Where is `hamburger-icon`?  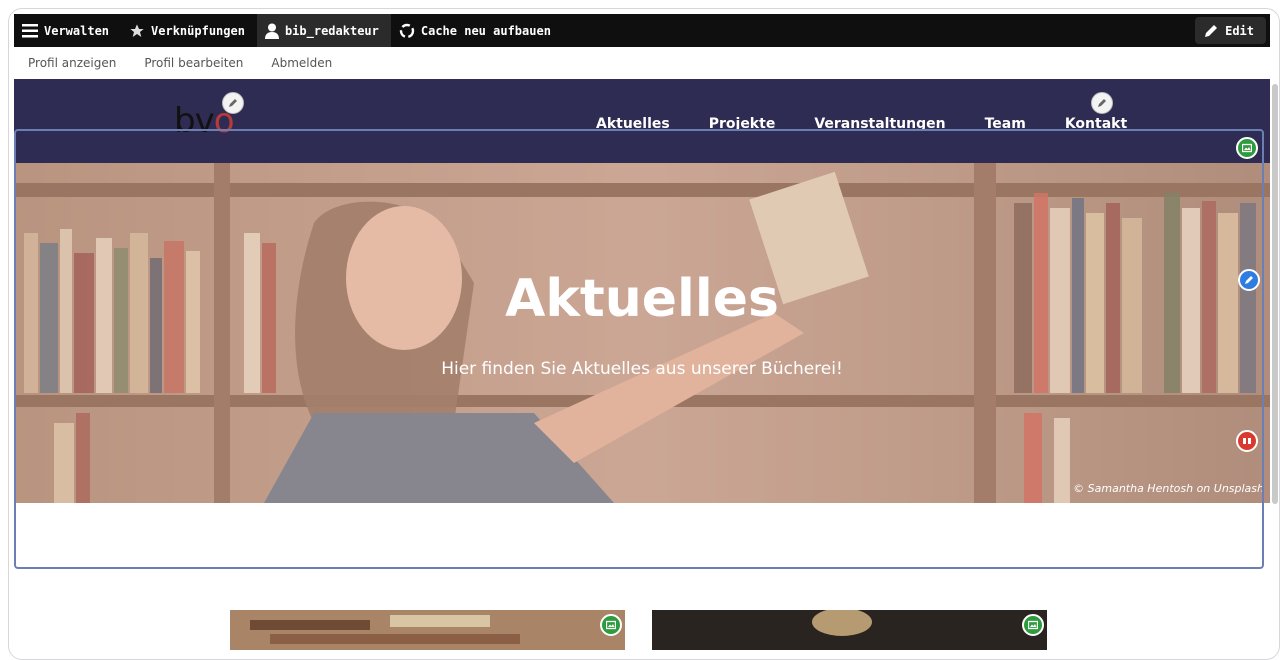
hamburger-icon is located at coordinates (30, 30).